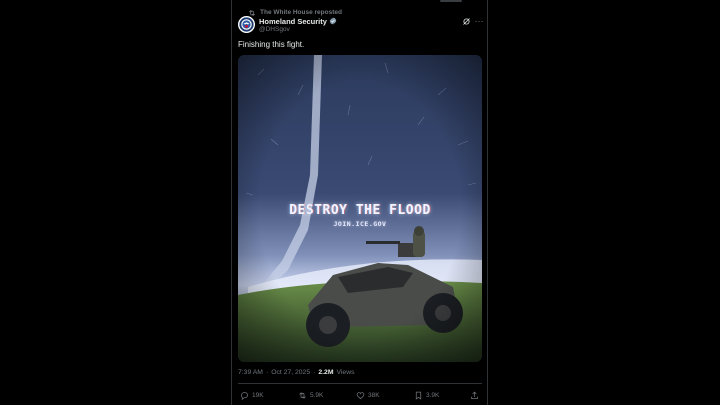  I want to click on reply-icon, so click(244, 395).